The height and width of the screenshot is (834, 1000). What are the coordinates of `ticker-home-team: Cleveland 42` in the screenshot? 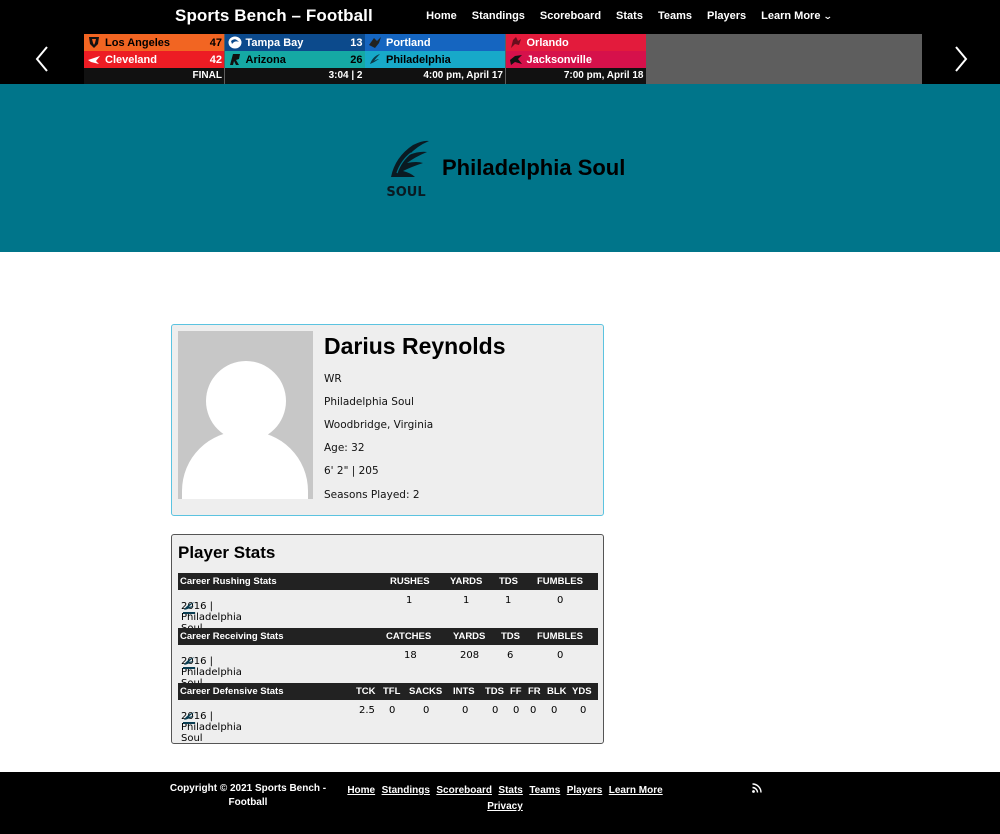 It's located at (154, 59).